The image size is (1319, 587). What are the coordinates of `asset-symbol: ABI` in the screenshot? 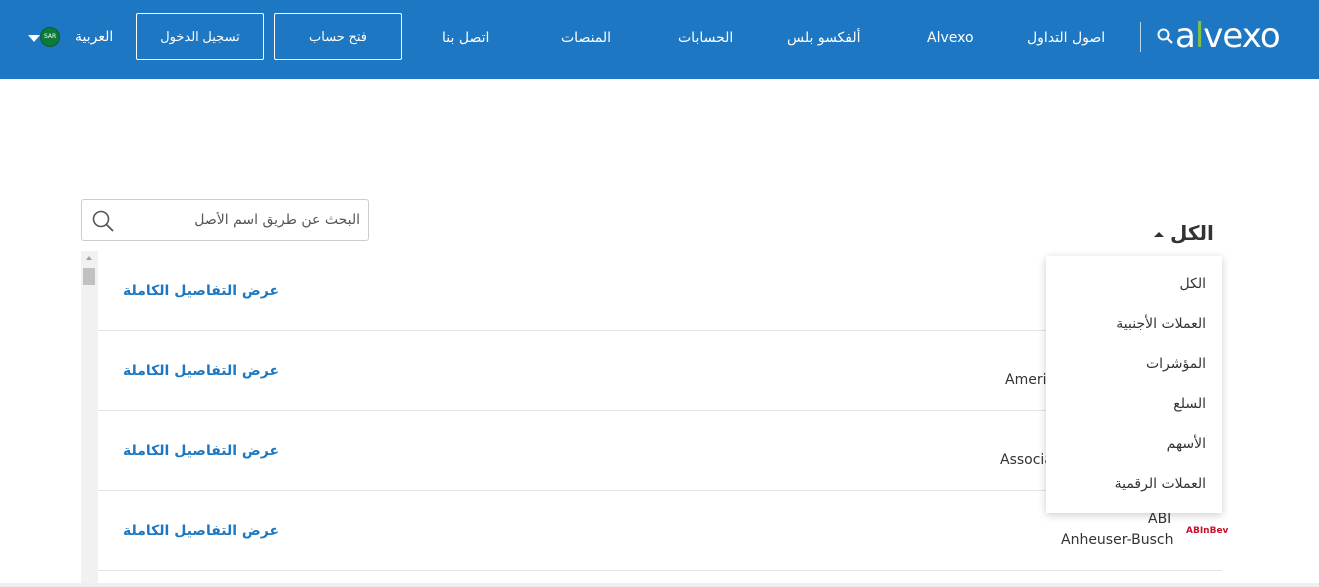 It's located at (1160, 519).